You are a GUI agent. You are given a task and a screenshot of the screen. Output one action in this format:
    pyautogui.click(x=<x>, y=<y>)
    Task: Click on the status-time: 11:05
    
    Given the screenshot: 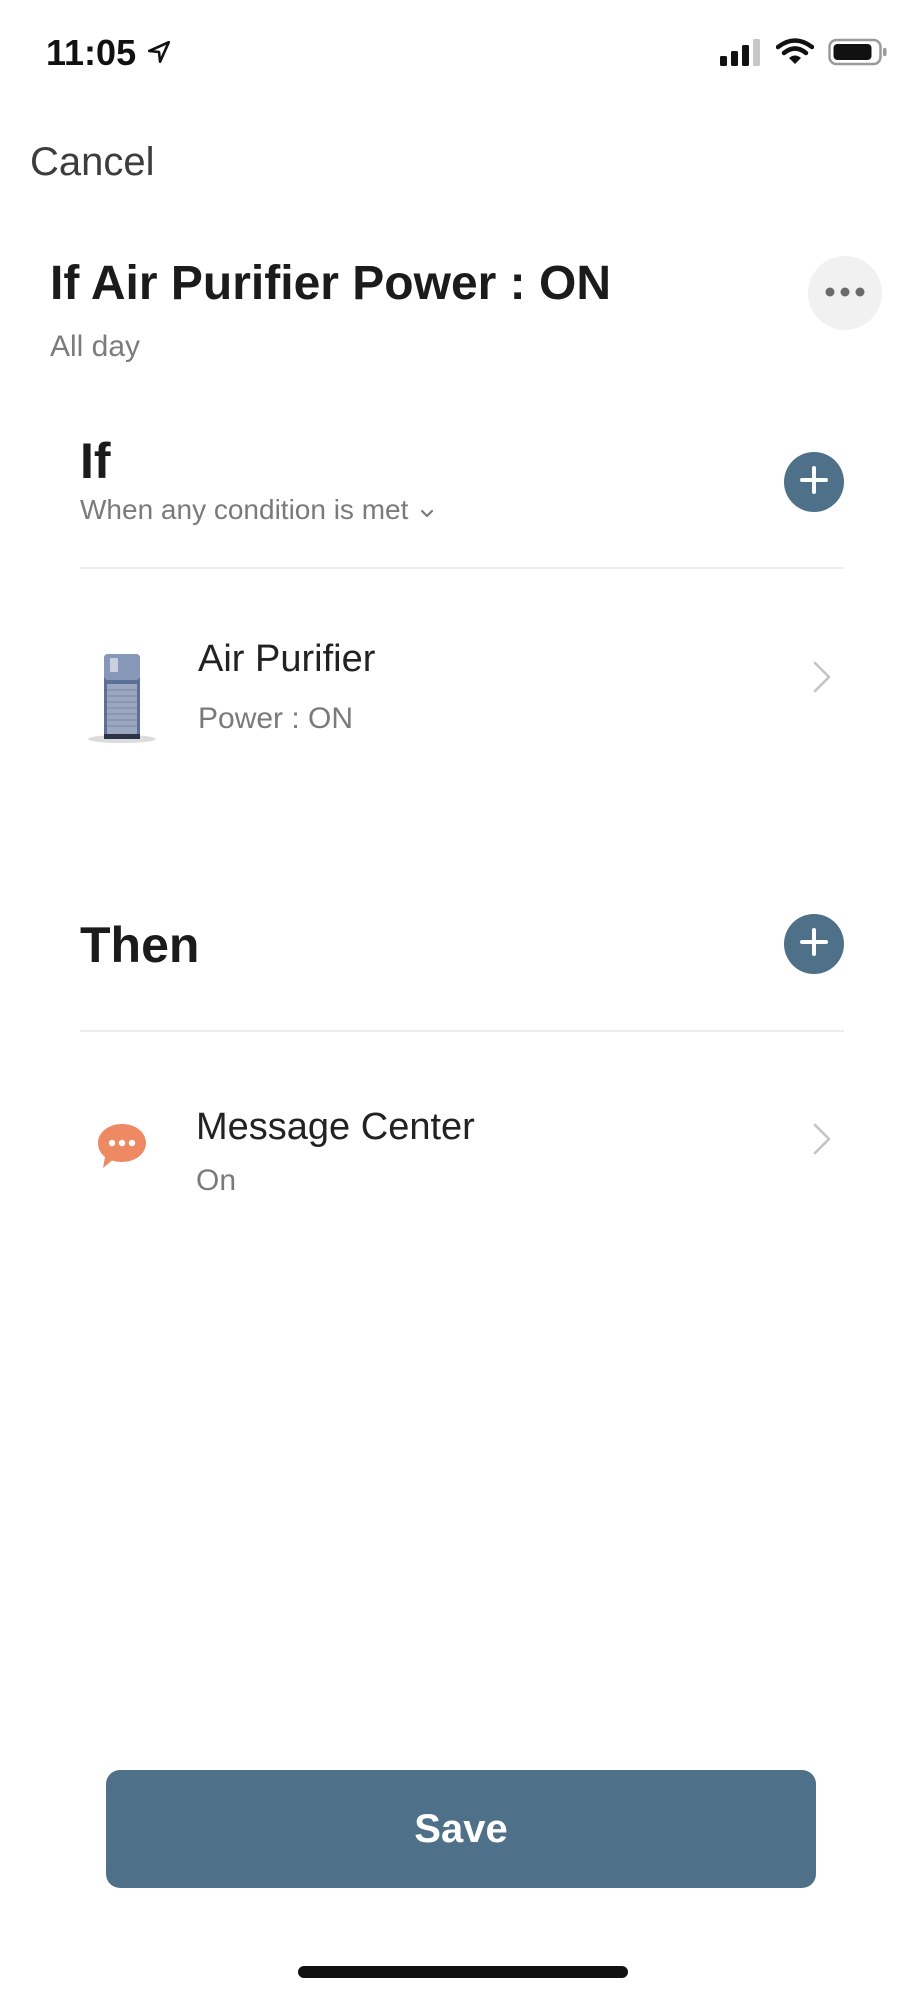 What is the action you would take?
    pyautogui.click(x=109, y=53)
    